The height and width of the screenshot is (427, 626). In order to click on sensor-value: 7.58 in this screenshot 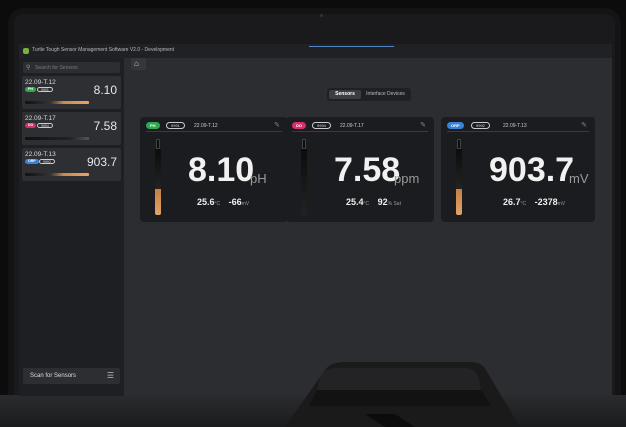, I will do `click(105, 126)`.